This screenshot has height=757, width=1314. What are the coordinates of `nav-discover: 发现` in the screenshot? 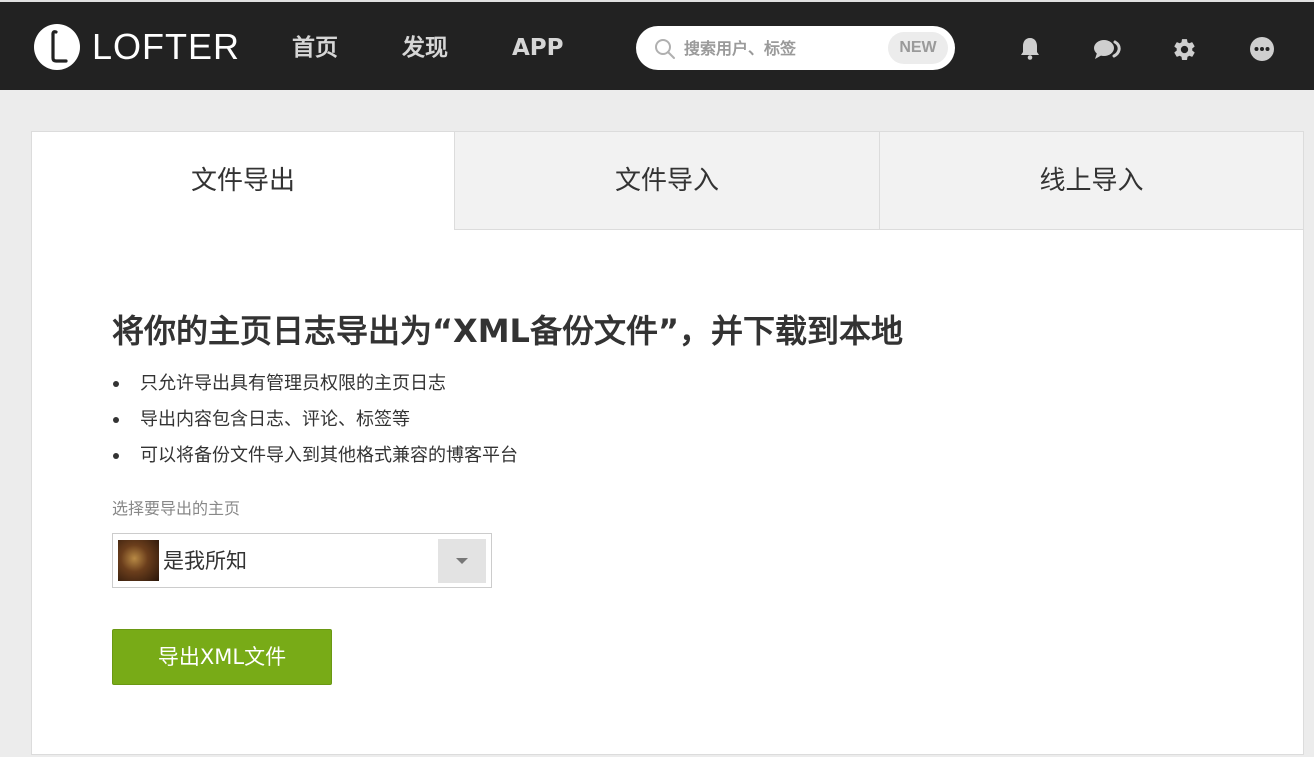 It's located at (425, 48).